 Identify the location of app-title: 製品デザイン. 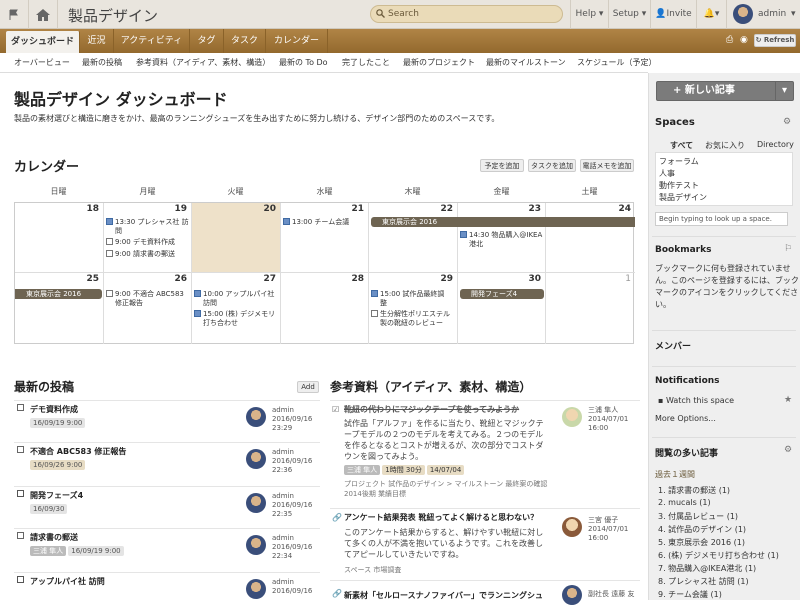
(113, 15).